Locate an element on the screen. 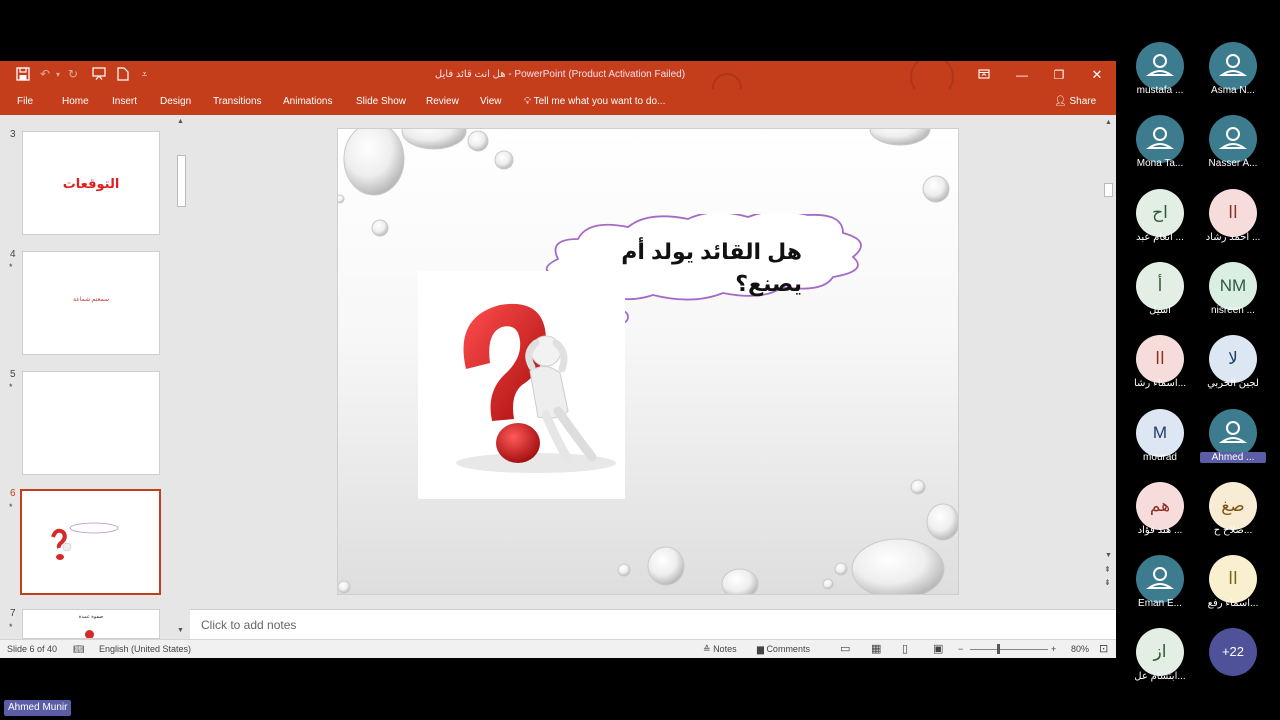  comments-toggle: ▆ Comments is located at coordinates (783, 649).